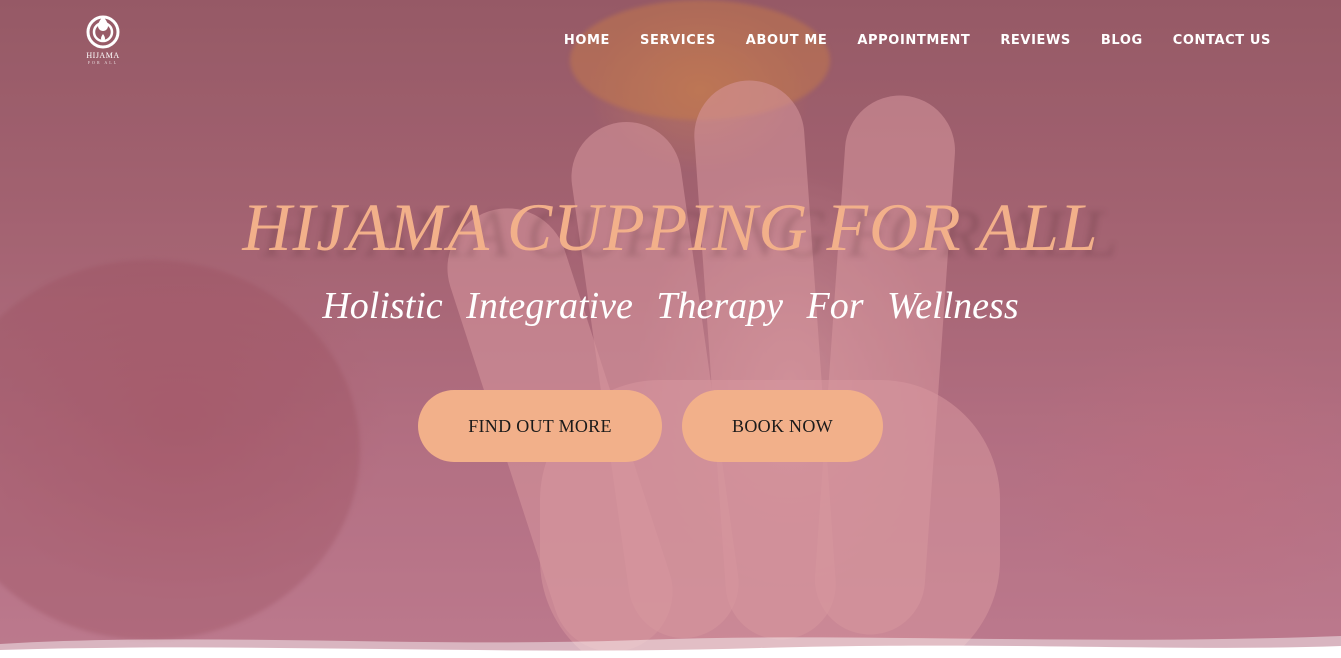  I want to click on logo-emblem-icon, so click(103, 32).